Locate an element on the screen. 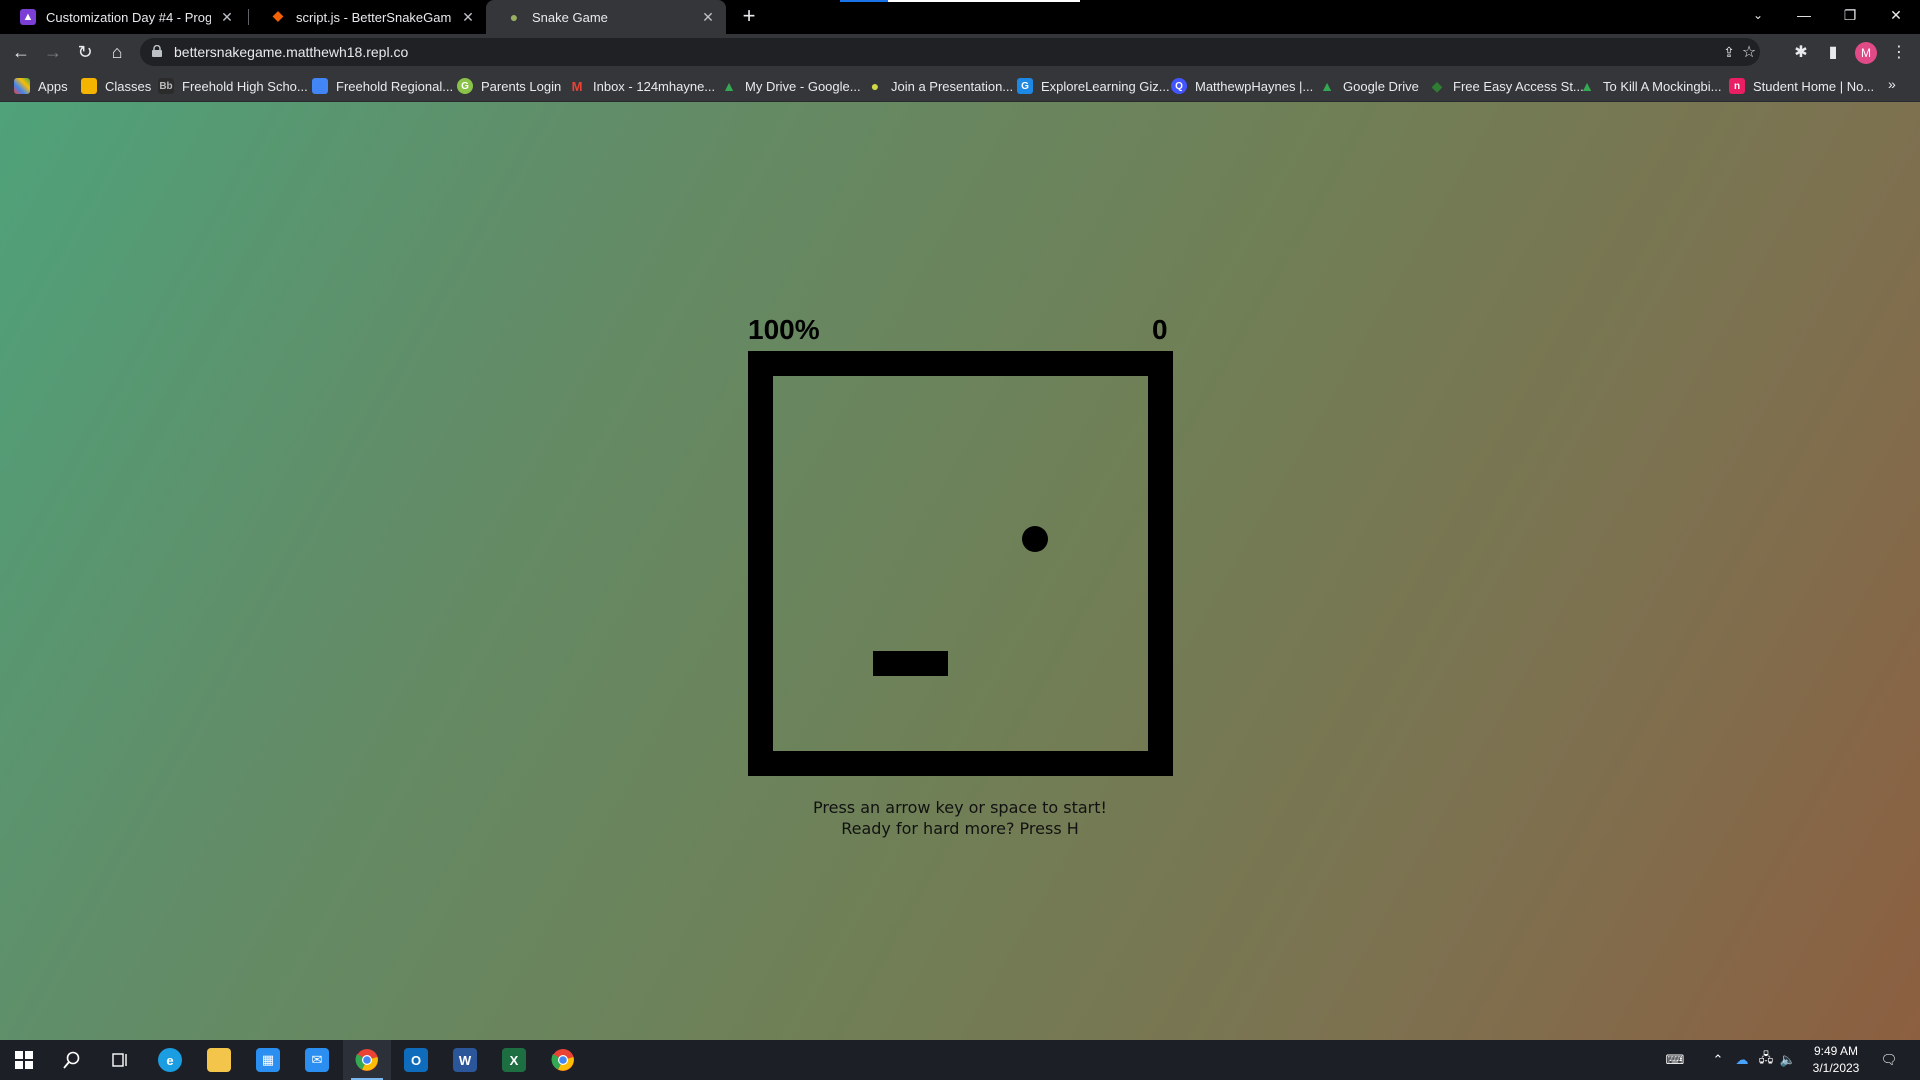 The height and width of the screenshot is (1080, 1920). task-view-button is located at coordinates (120, 1060).